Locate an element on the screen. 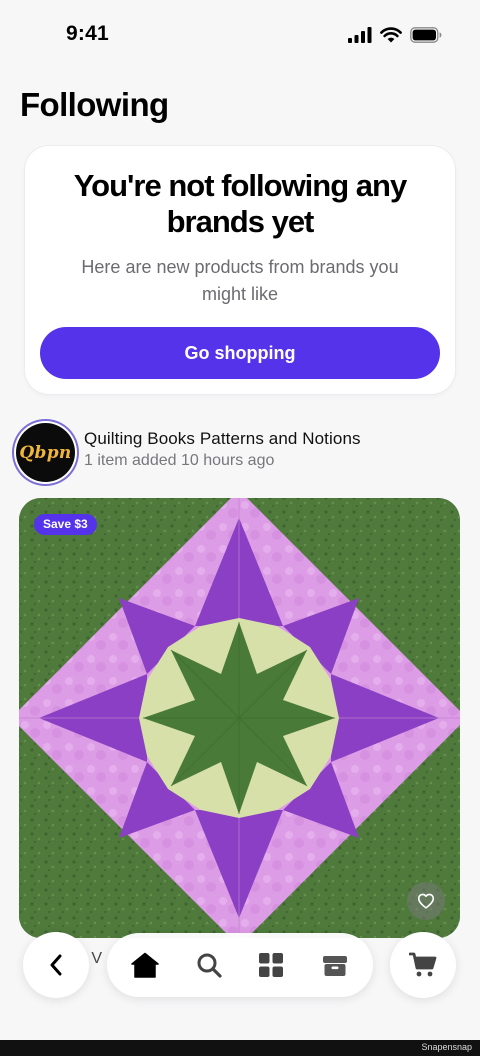  status-bar: 9:41 is located at coordinates (240, 35).